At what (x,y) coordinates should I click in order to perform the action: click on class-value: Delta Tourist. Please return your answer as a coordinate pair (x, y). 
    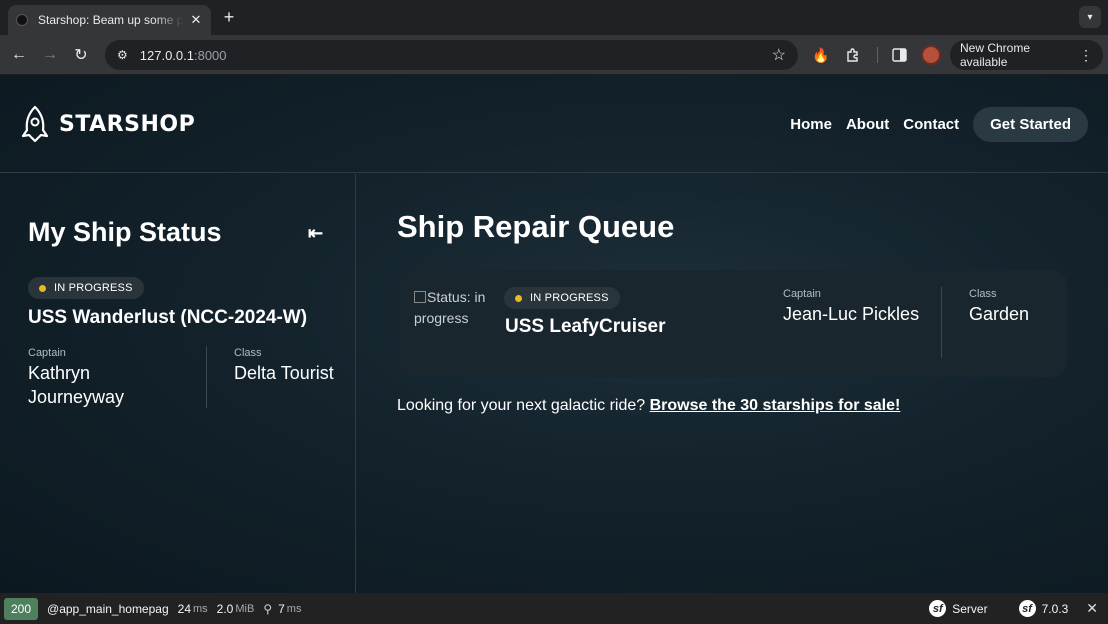
    Looking at the image, I should click on (284, 373).